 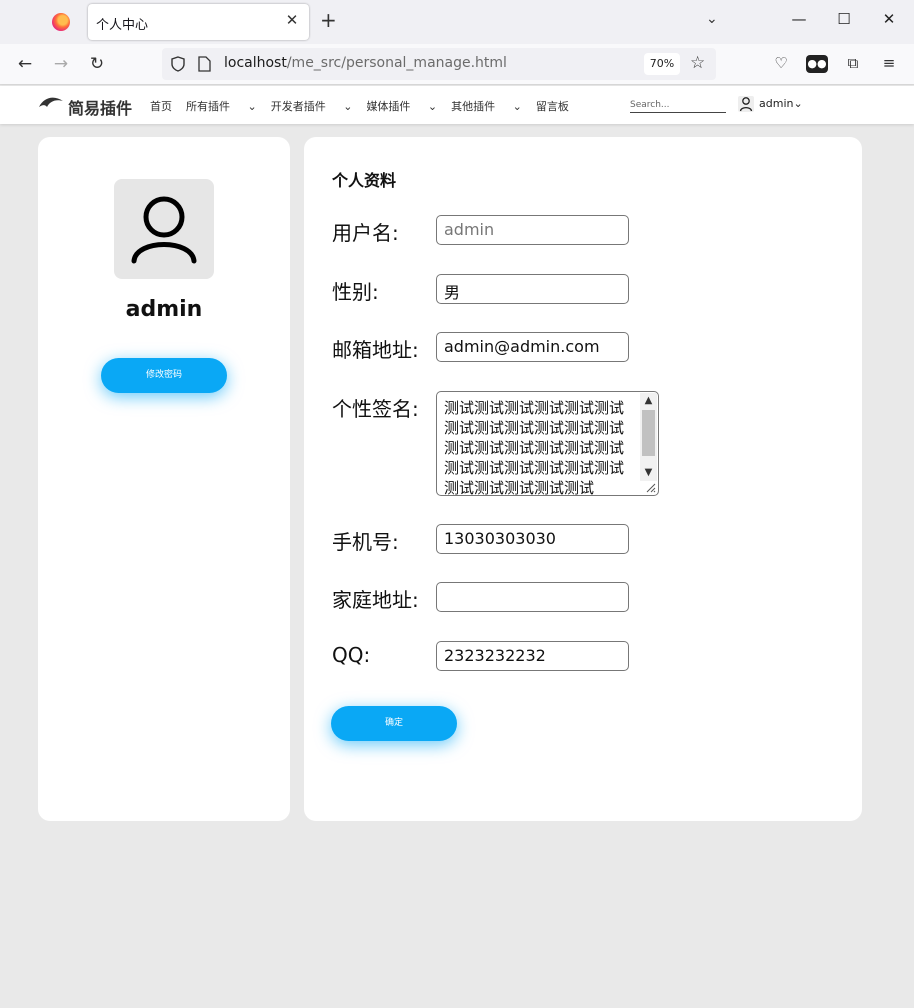 I want to click on maximize-icon: ☐, so click(x=844, y=19).